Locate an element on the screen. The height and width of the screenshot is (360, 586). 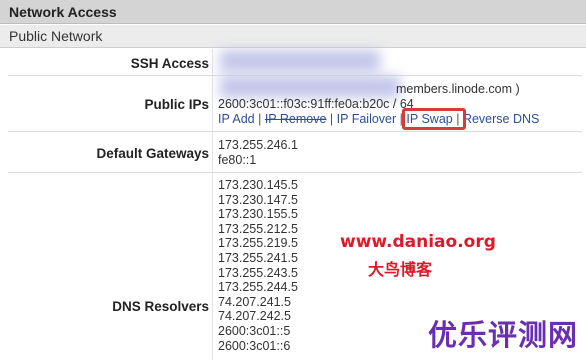
ip-failover-link: IP Failover is located at coordinates (367, 119).